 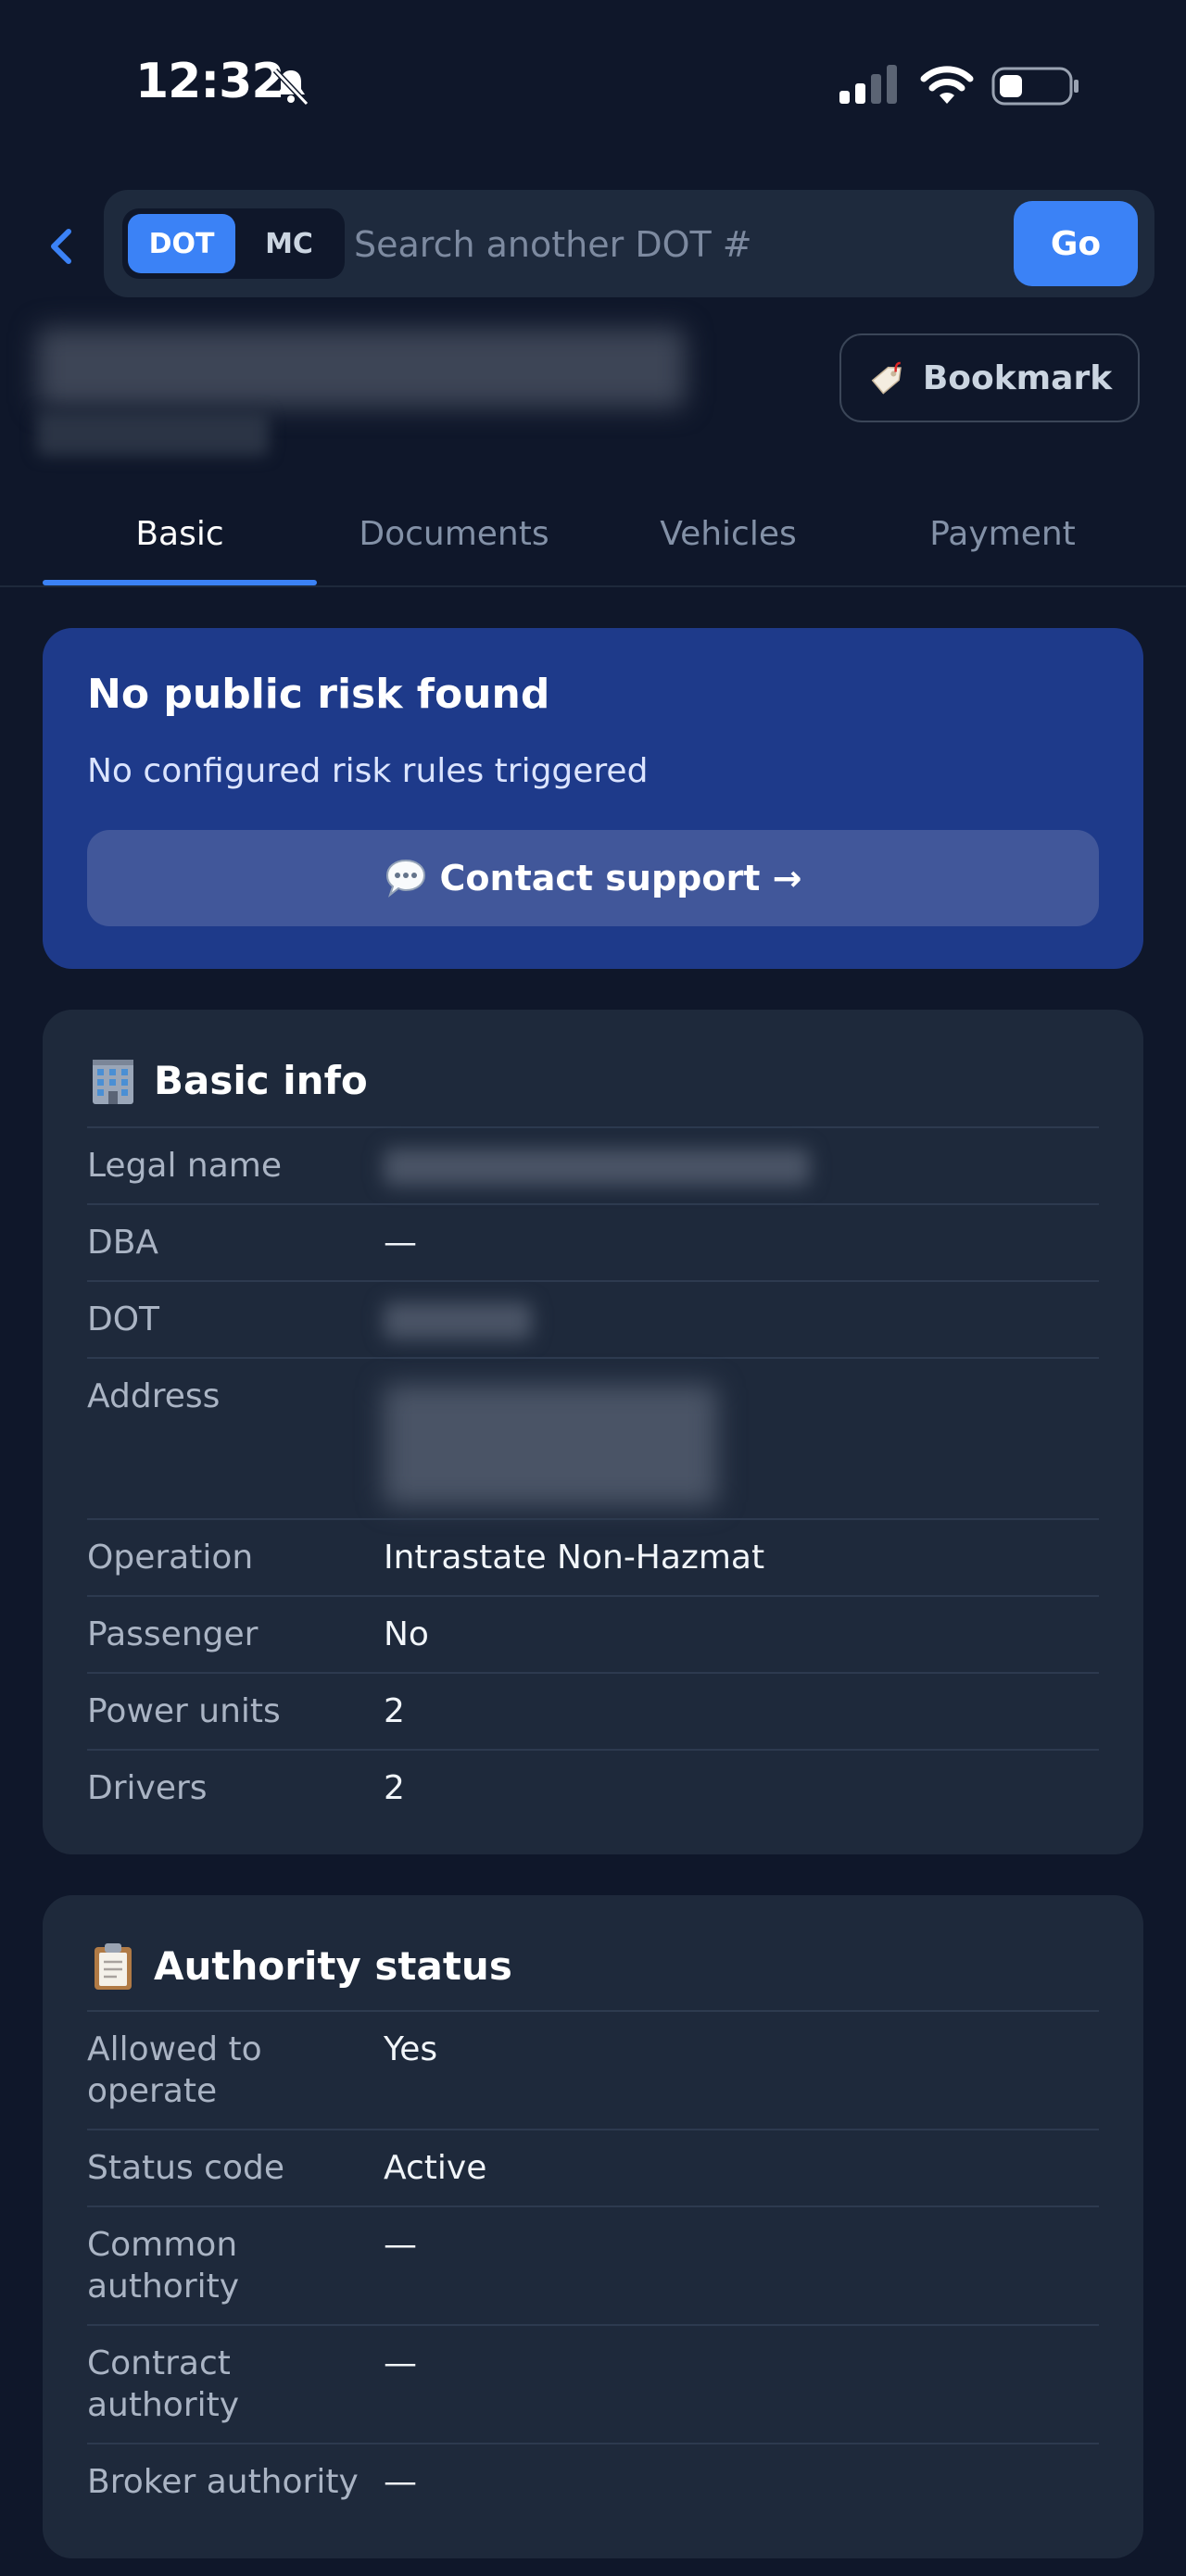 I want to click on battery-icon, so click(x=1035, y=86).